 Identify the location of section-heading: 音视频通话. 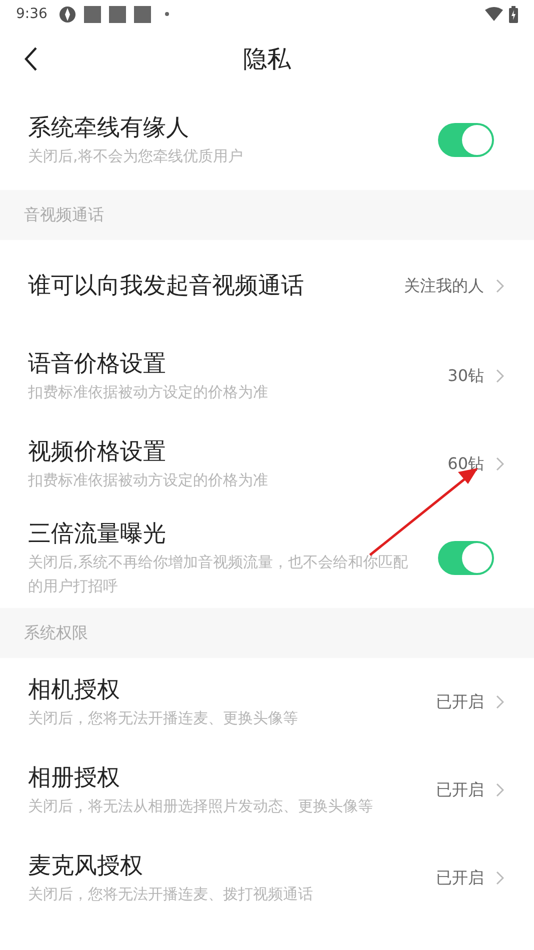
(64, 215).